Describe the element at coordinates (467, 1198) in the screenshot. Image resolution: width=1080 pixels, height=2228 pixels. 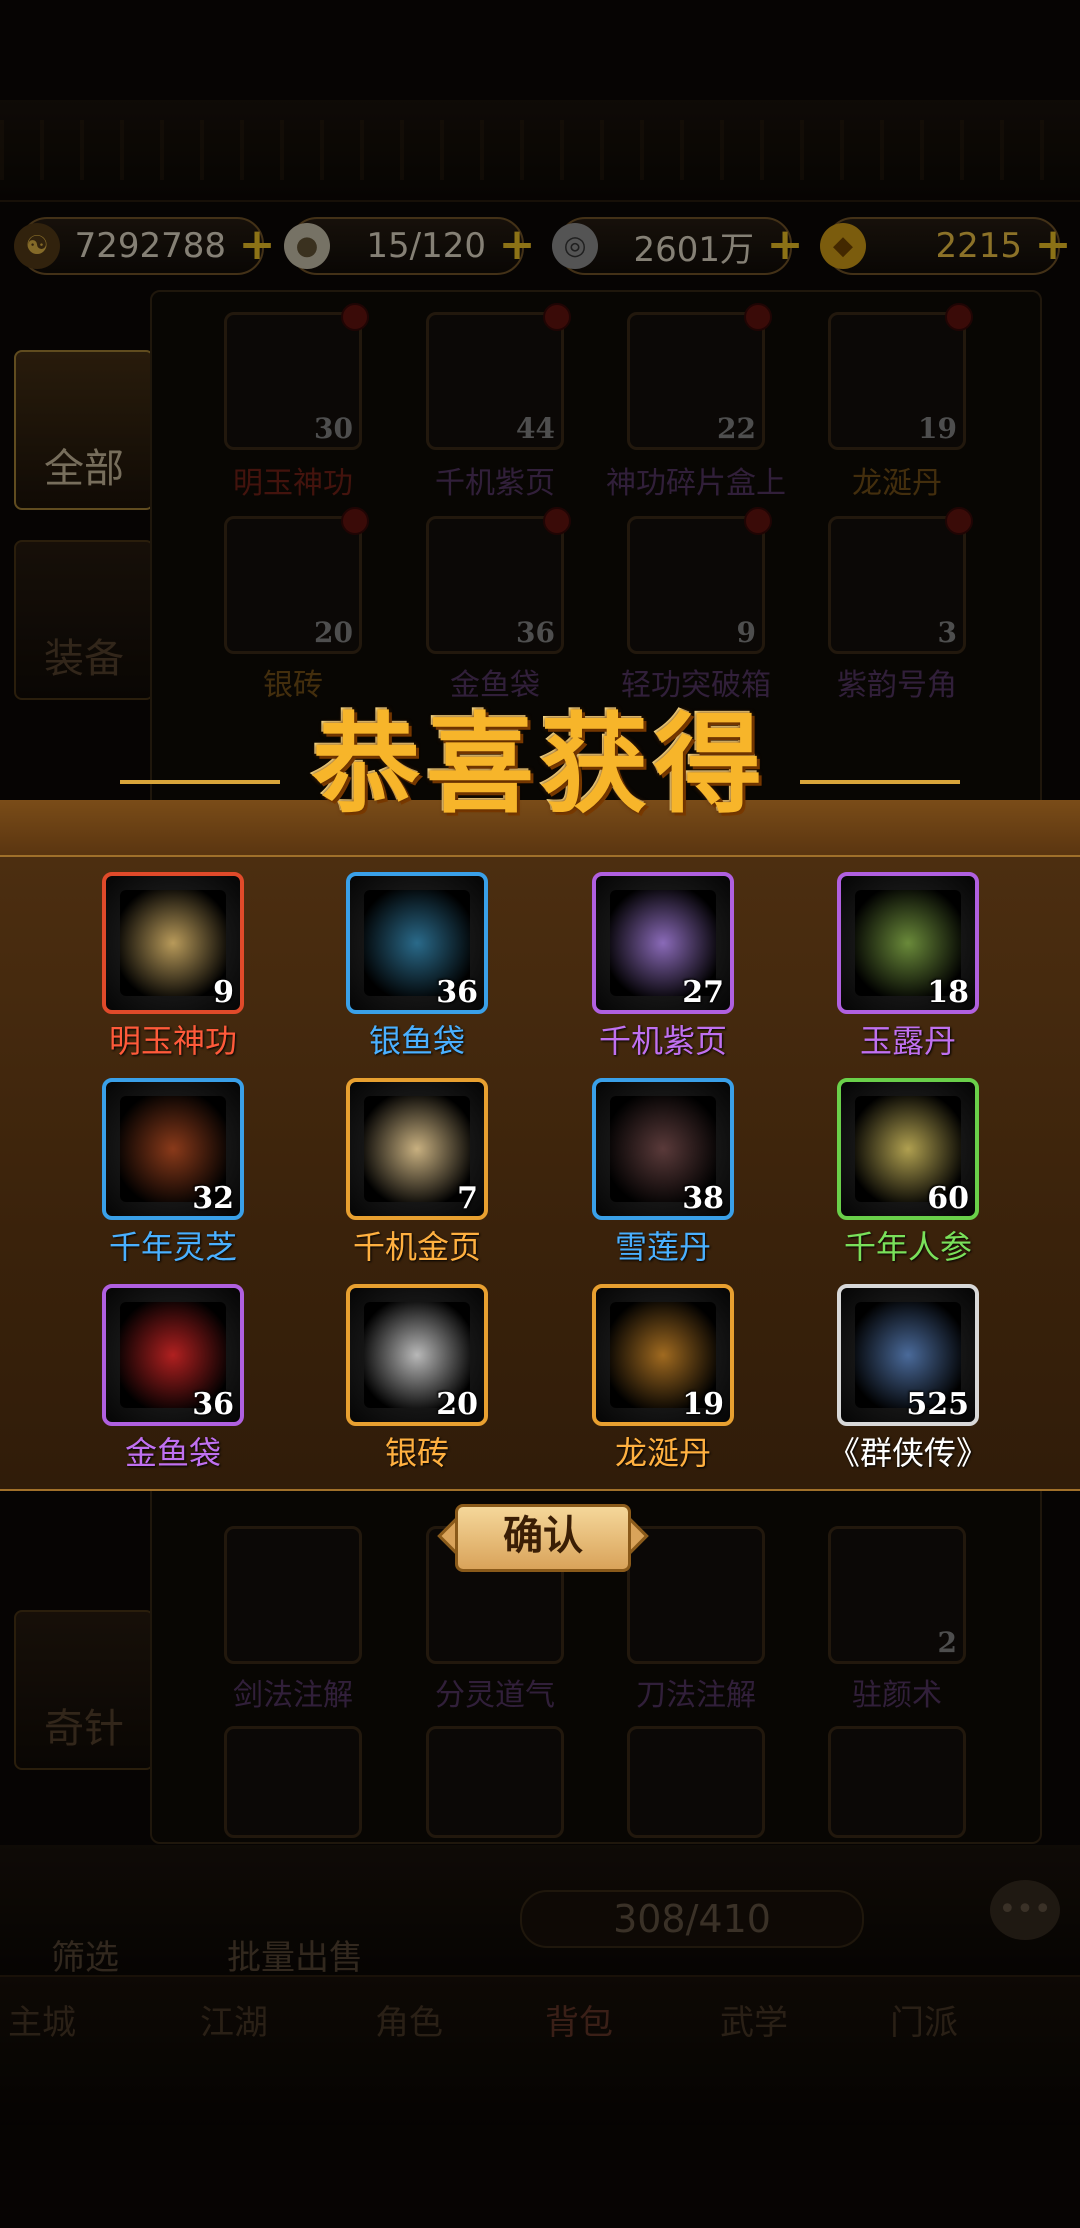
I see `reward-count: 7` at that location.